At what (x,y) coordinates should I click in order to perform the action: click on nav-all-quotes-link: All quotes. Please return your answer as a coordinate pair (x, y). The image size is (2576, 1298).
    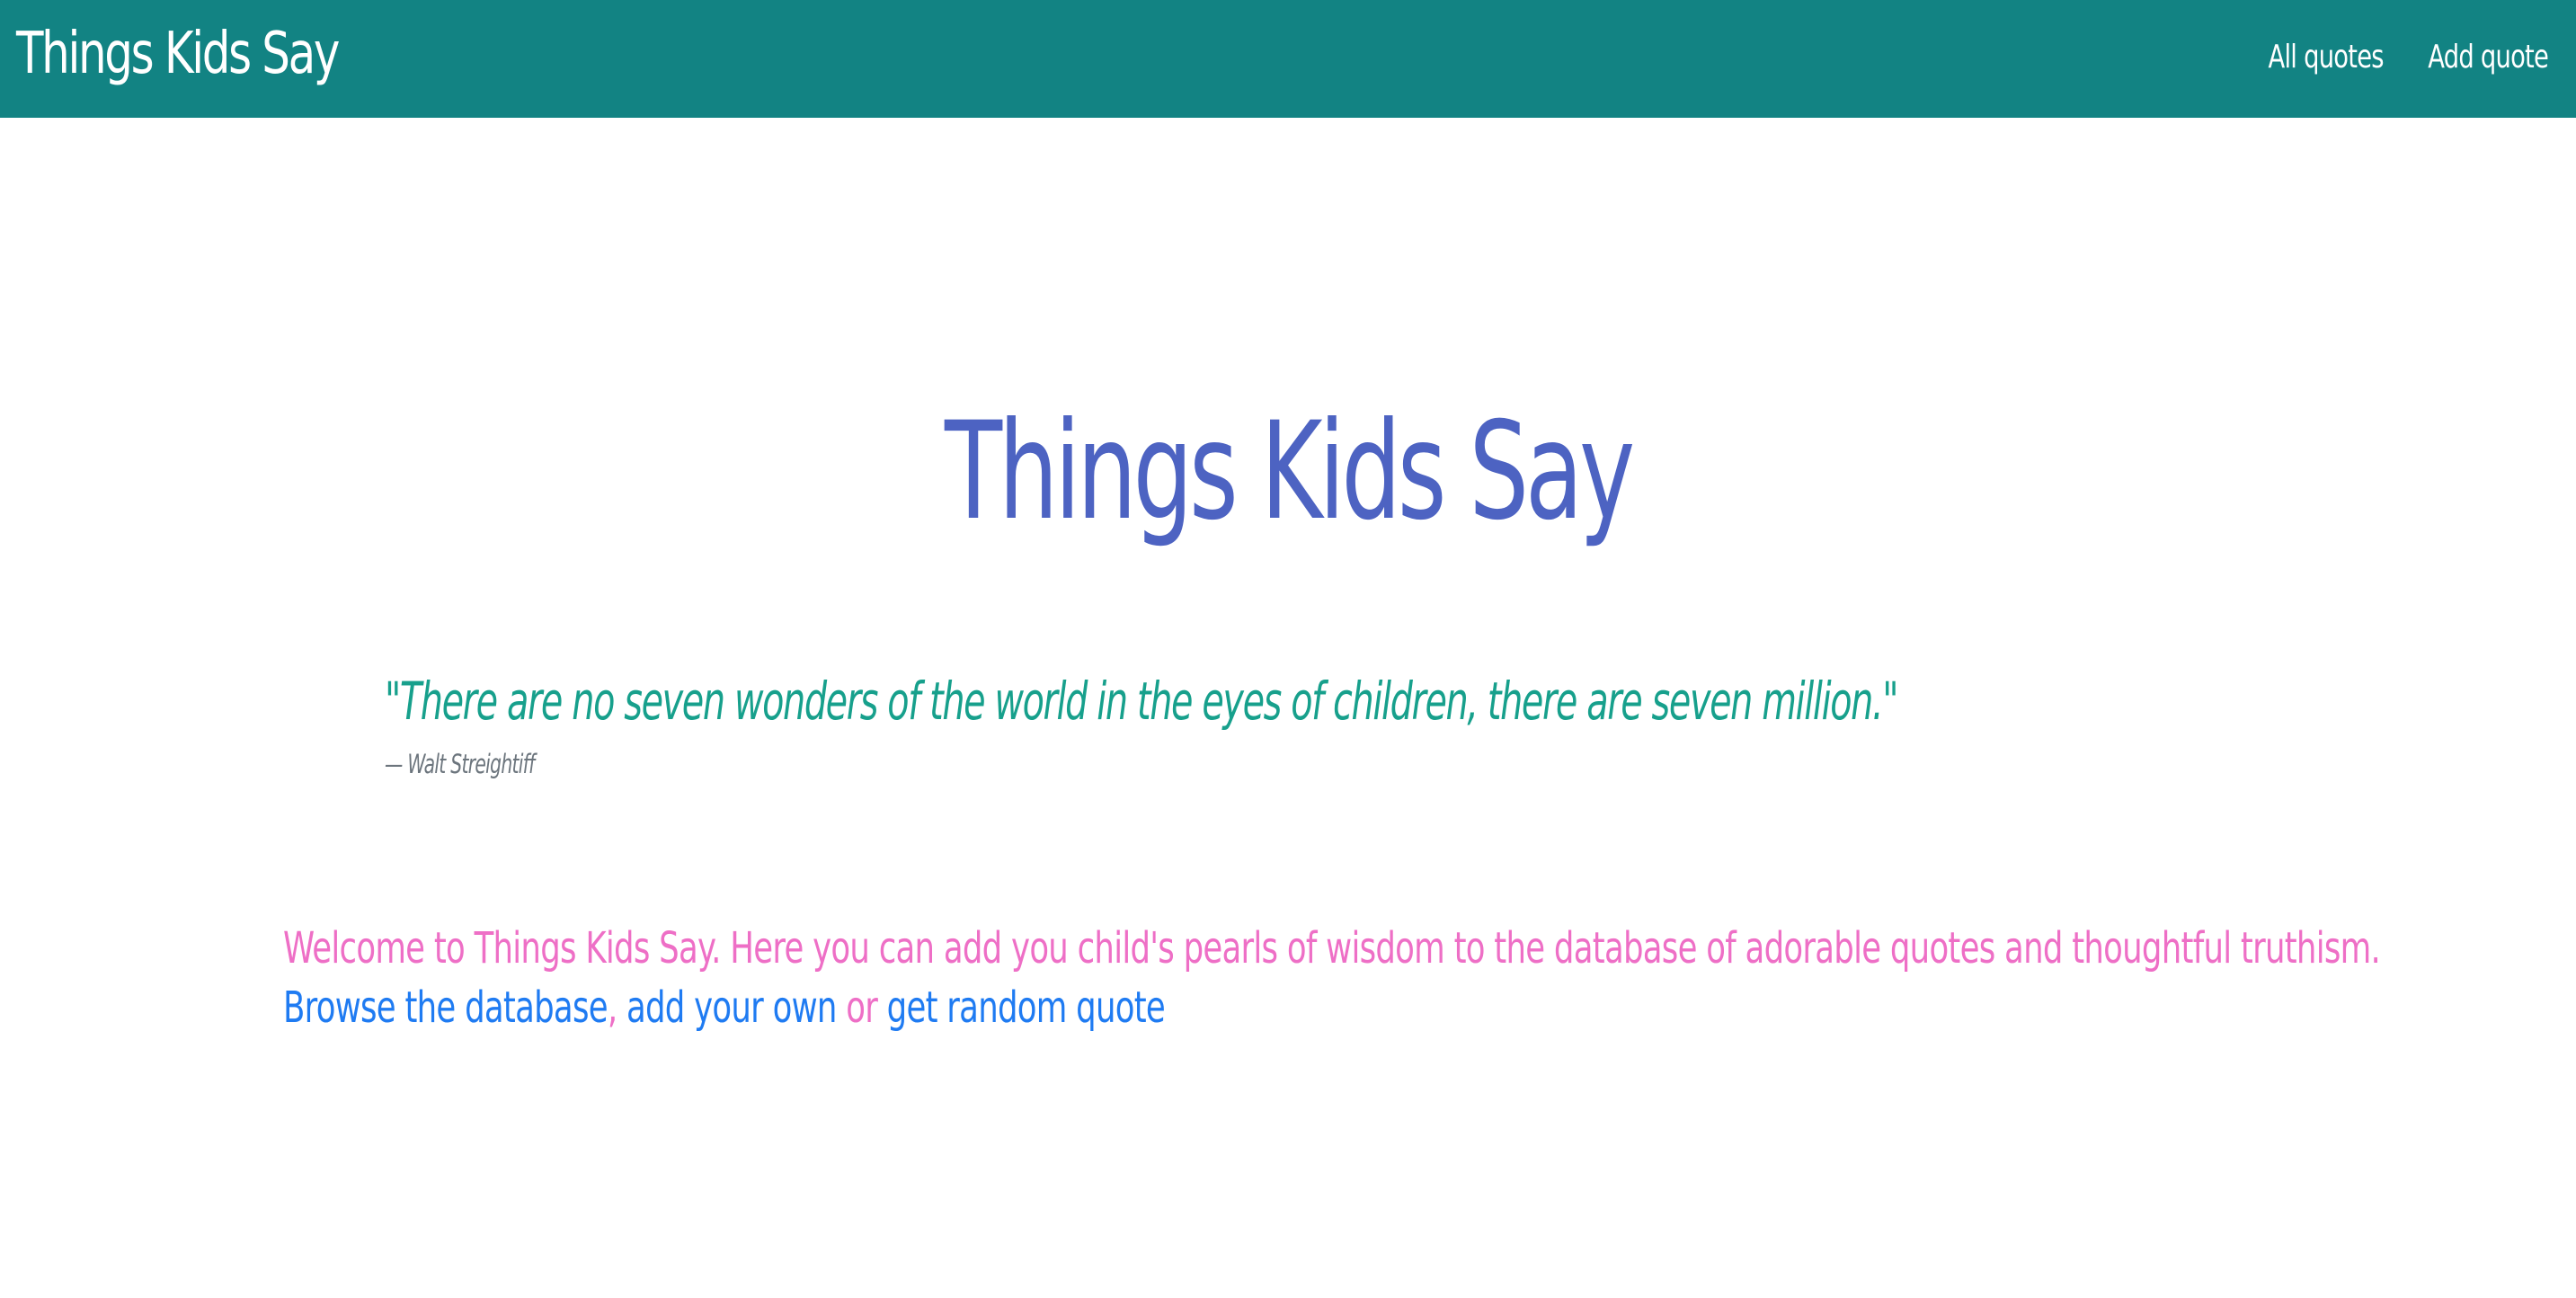
    Looking at the image, I should click on (2327, 57).